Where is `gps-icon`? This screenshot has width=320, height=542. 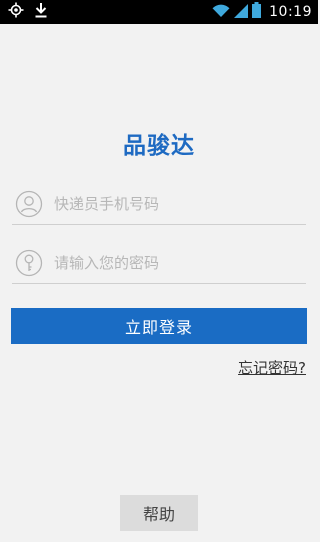 gps-icon is located at coordinates (16, 12).